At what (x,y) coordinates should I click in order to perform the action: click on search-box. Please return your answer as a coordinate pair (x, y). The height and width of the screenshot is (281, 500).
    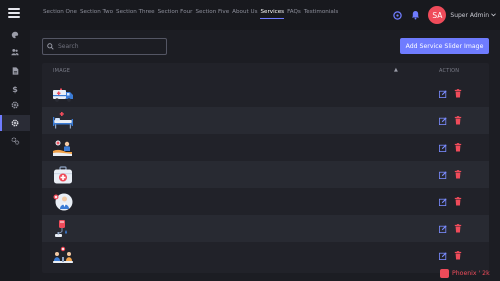
    Looking at the image, I should click on (104, 46).